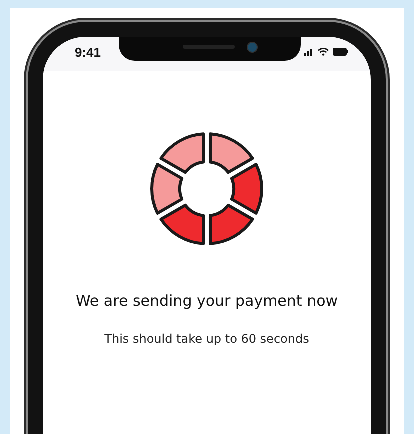 This screenshot has width=414, height=434. Describe the element at coordinates (207, 339) in the screenshot. I see `status-subtitle: This should take up to 60 seconds` at that location.